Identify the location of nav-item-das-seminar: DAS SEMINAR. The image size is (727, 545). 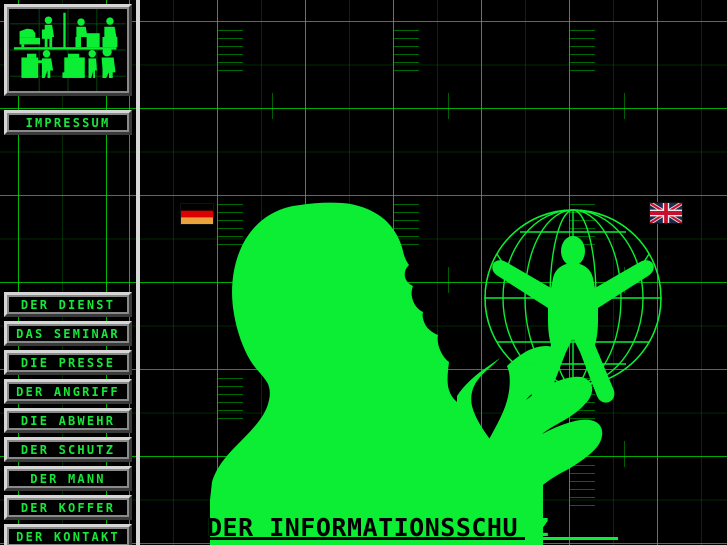
(68, 333).